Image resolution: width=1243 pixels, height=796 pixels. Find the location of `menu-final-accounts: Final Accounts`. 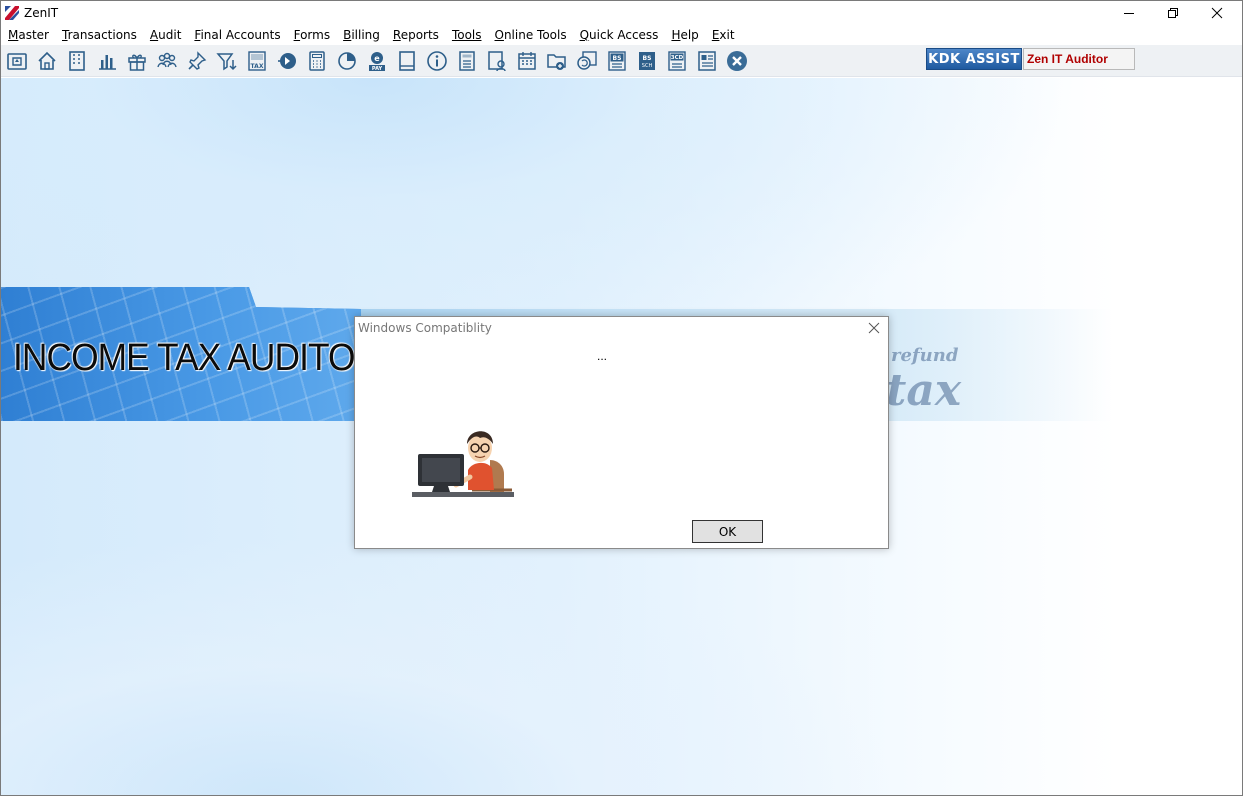

menu-final-accounts: Final Accounts is located at coordinates (237, 35).